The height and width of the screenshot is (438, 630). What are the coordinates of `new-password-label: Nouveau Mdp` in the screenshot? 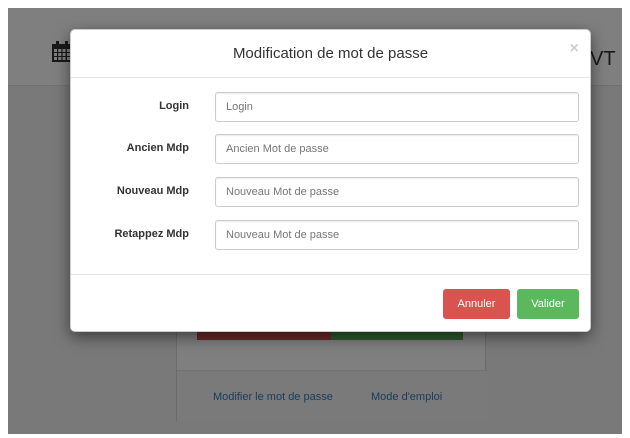 It's located at (152, 191).